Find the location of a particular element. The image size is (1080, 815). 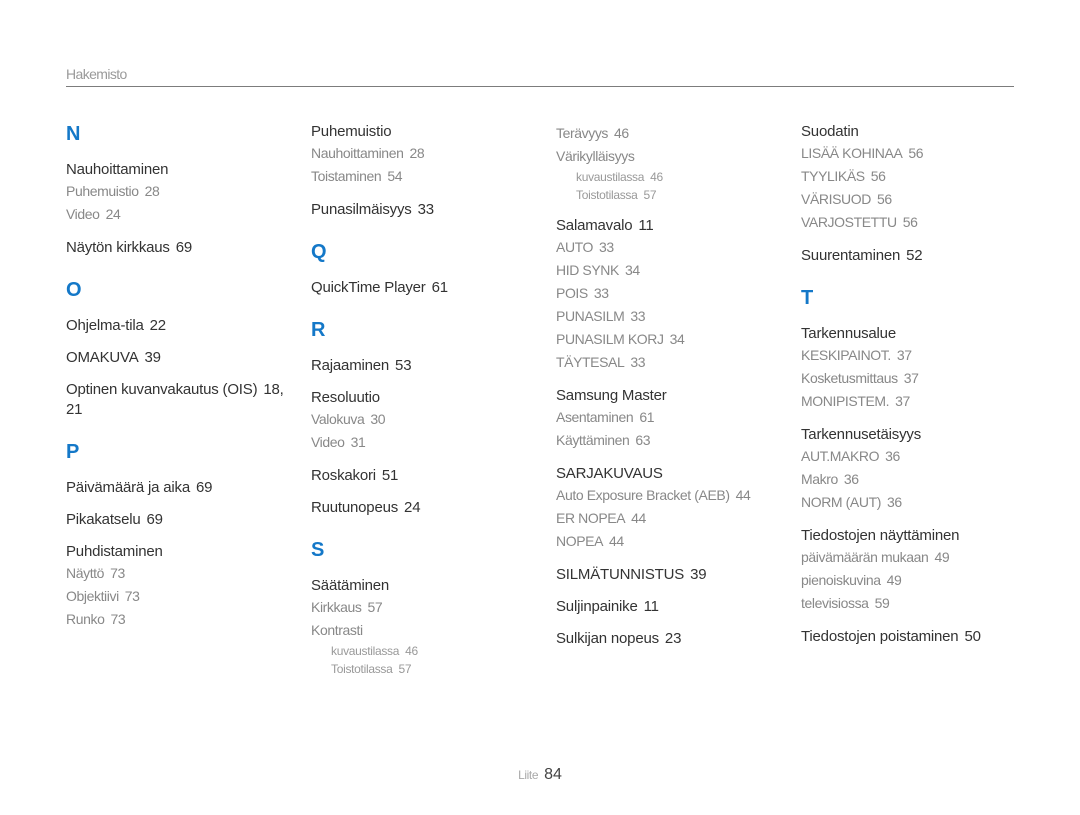

index-entry: Tiedostojen poistaminen 50 is located at coordinates (918, 637).